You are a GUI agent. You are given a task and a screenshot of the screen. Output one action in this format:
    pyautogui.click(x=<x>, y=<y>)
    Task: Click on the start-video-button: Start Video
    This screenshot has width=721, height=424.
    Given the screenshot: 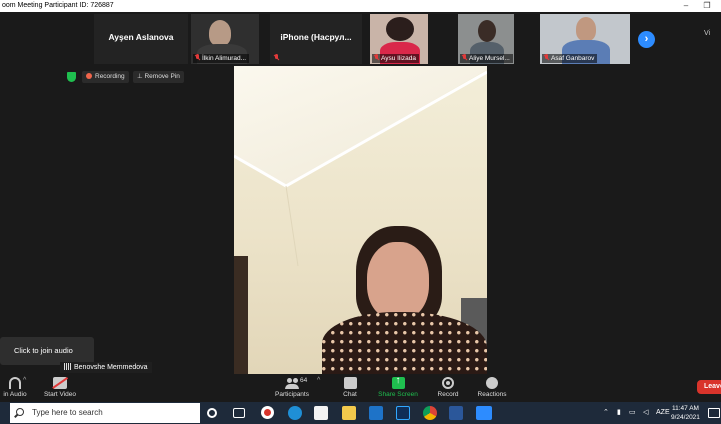 What is the action you would take?
    pyautogui.click(x=60, y=388)
    